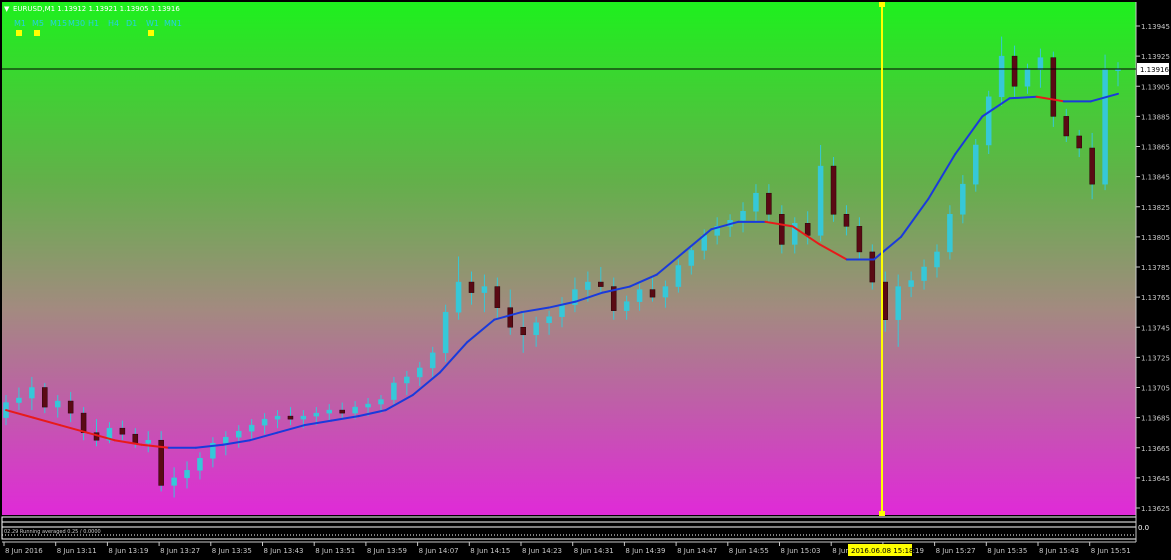 This screenshot has height=560, width=1171. What do you see at coordinates (1155, 328) in the screenshot?
I see `price-tick-label: 1.13745` at bounding box center [1155, 328].